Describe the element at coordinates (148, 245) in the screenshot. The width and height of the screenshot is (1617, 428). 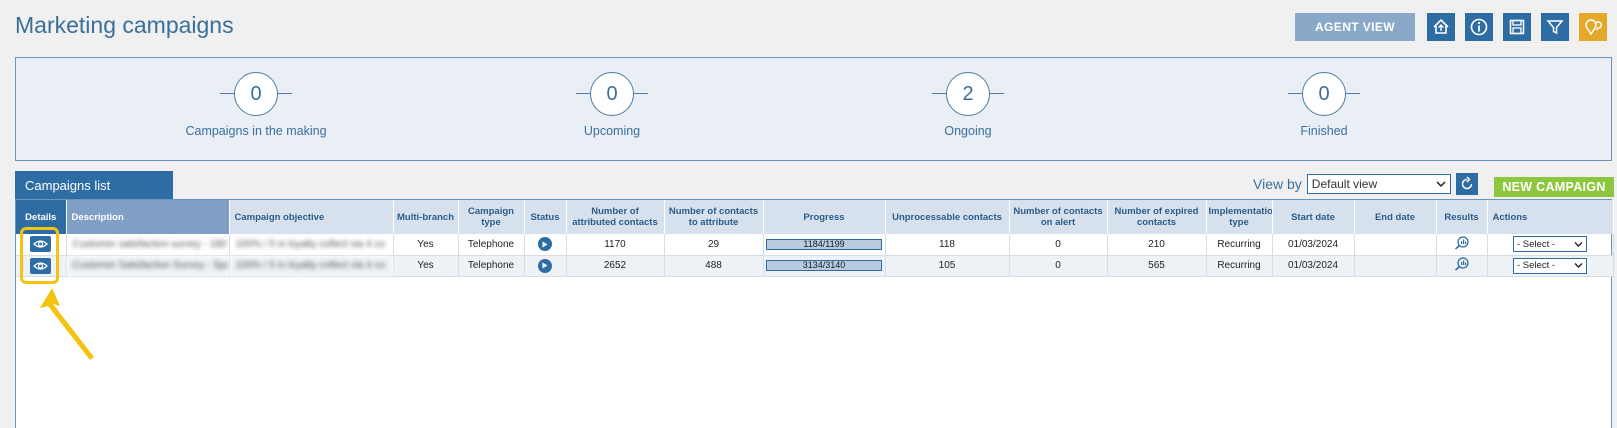
I see `description-cell: Customer satisfaction survey - 180` at that location.